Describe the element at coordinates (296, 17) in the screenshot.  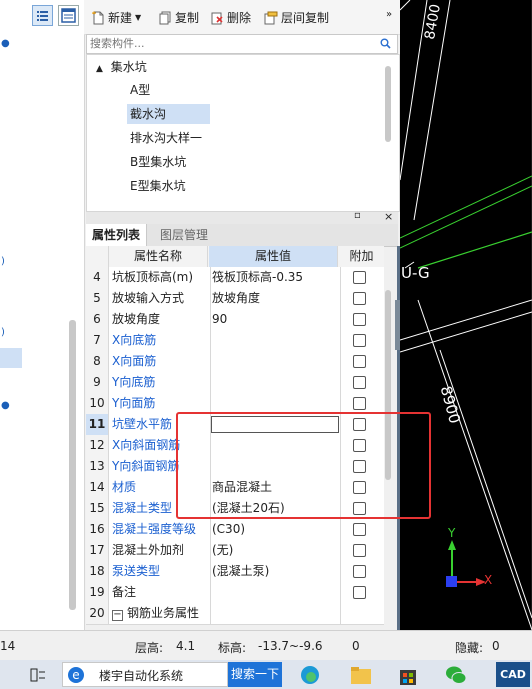
I see `floor-copy-button: 层间复制` at that location.